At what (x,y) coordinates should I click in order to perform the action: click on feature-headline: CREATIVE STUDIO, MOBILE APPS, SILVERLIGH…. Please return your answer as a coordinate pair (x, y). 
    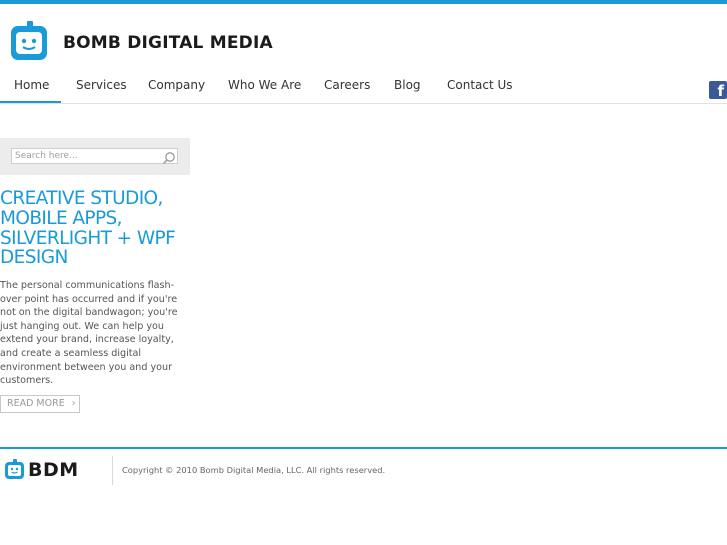
    Looking at the image, I should click on (90, 228).